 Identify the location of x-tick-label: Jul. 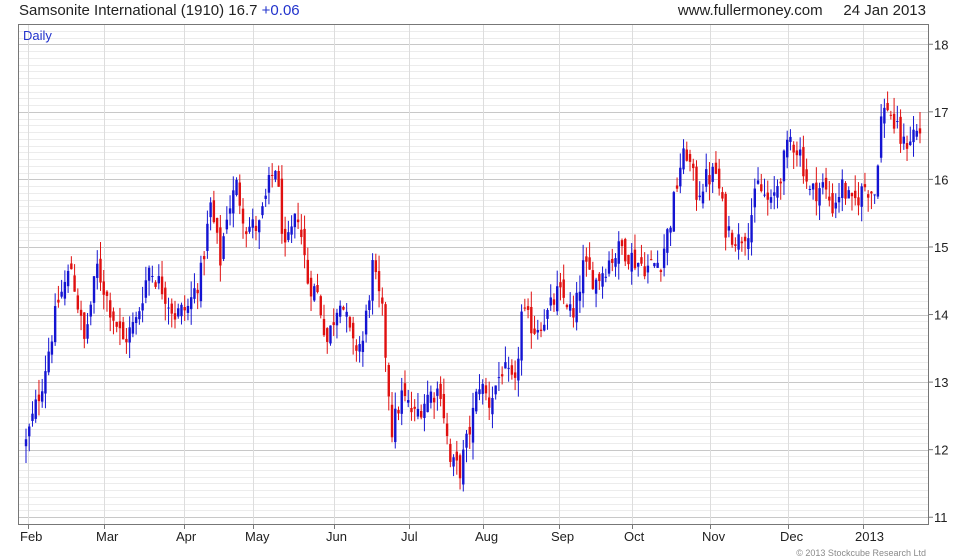
(409, 536).